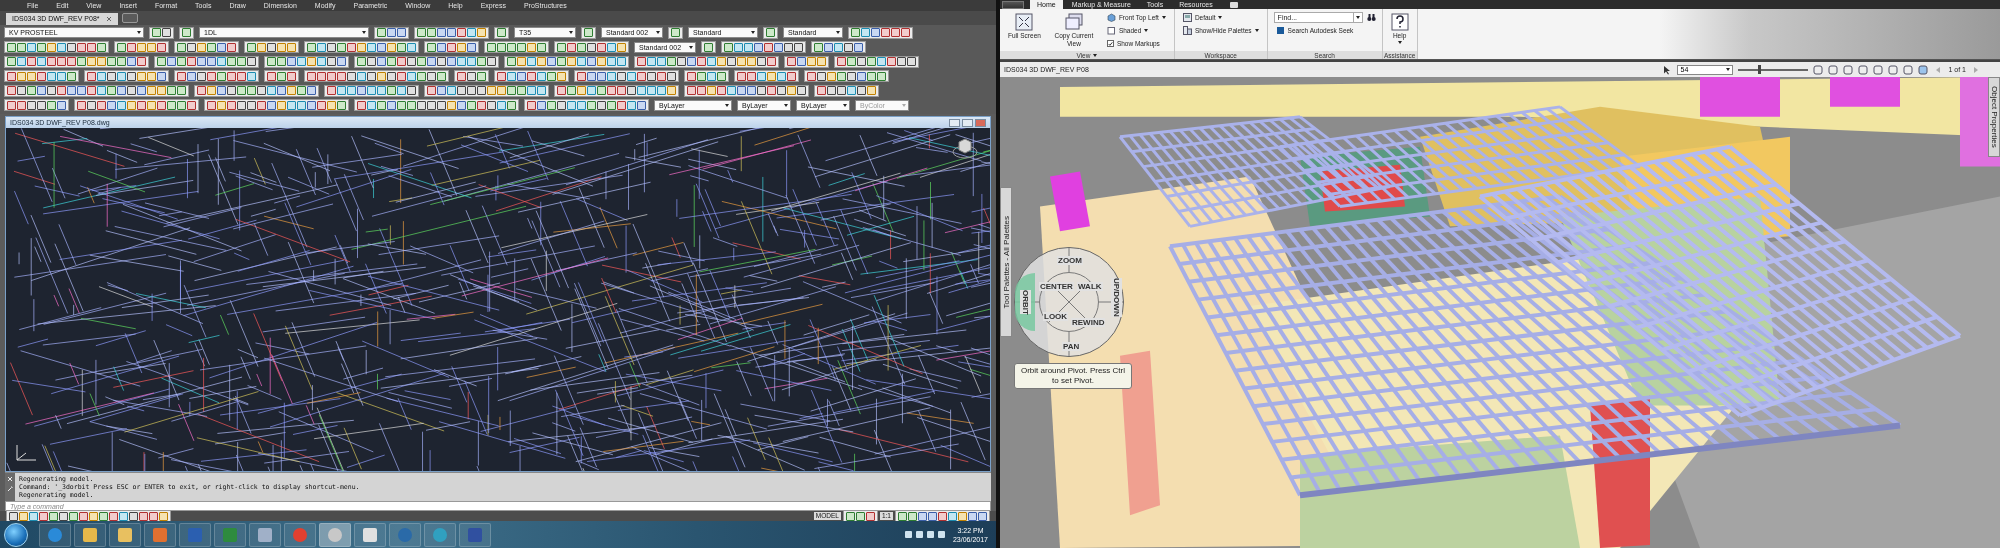 Image resolution: width=2000 pixels, height=548 pixels. What do you see at coordinates (1071, 346) in the screenshot?
I see `wheel-wedge-label: PAN` at bounding box center [1071, 346].